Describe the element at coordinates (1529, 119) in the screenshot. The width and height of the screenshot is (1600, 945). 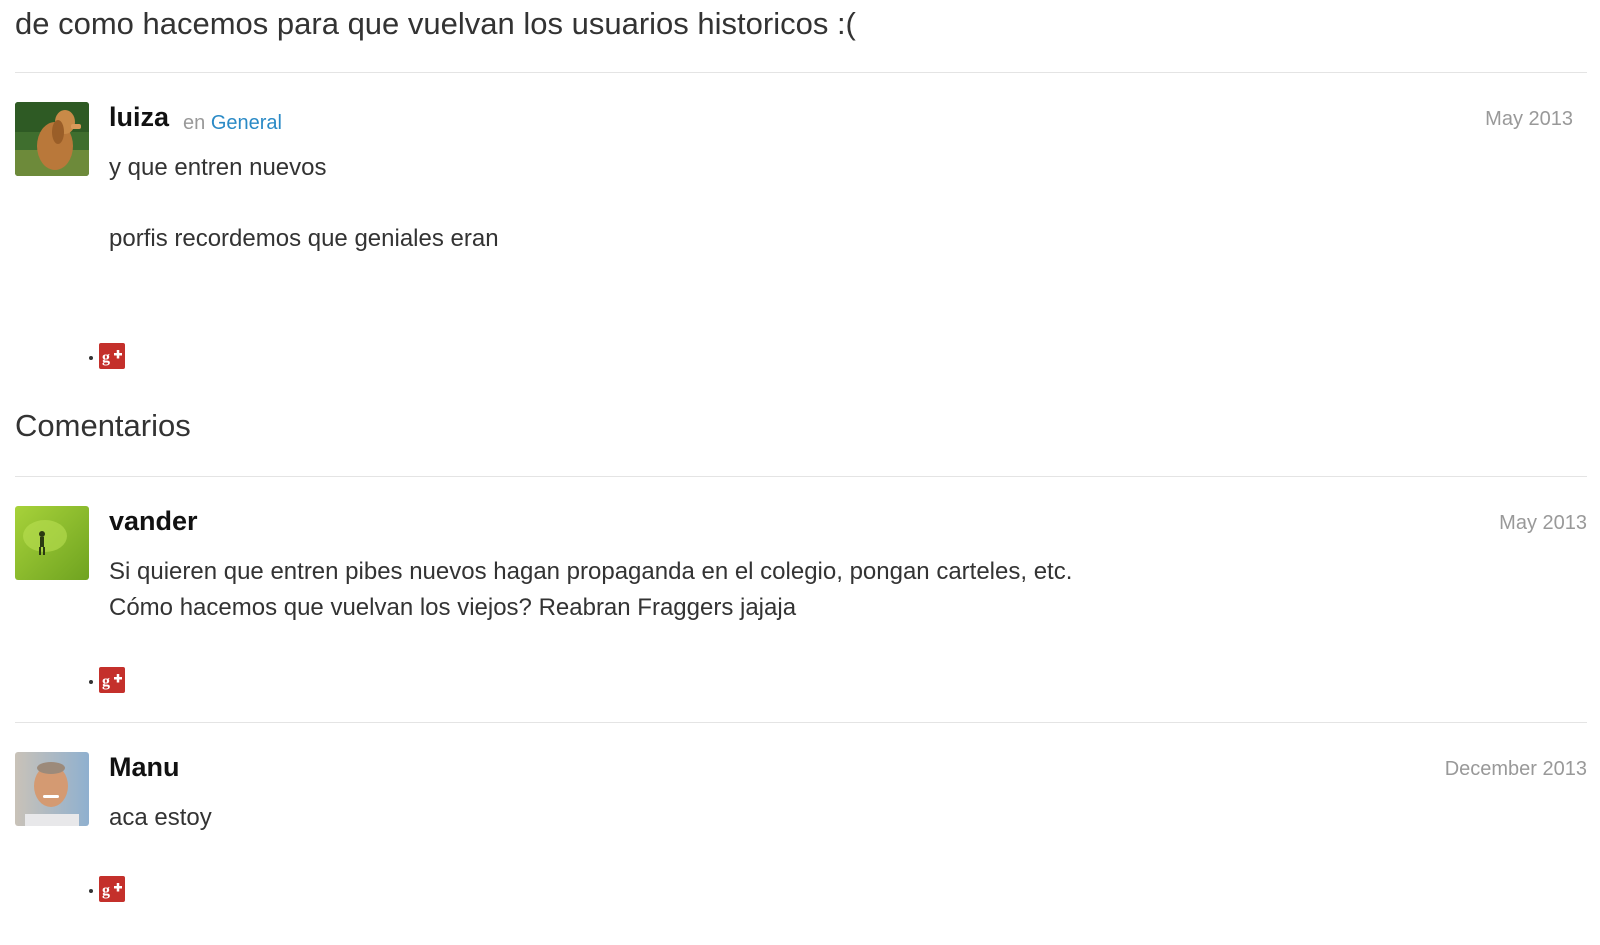
I see `post-date: May 2013` at that location.